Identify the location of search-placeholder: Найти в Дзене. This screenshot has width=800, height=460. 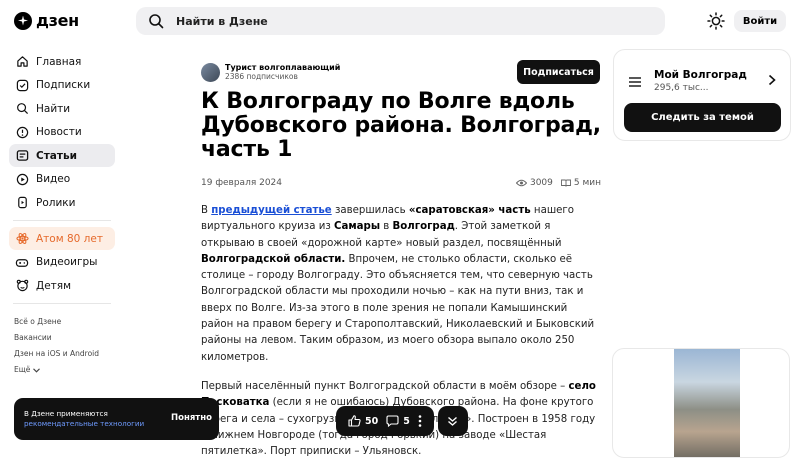
(222, 21).